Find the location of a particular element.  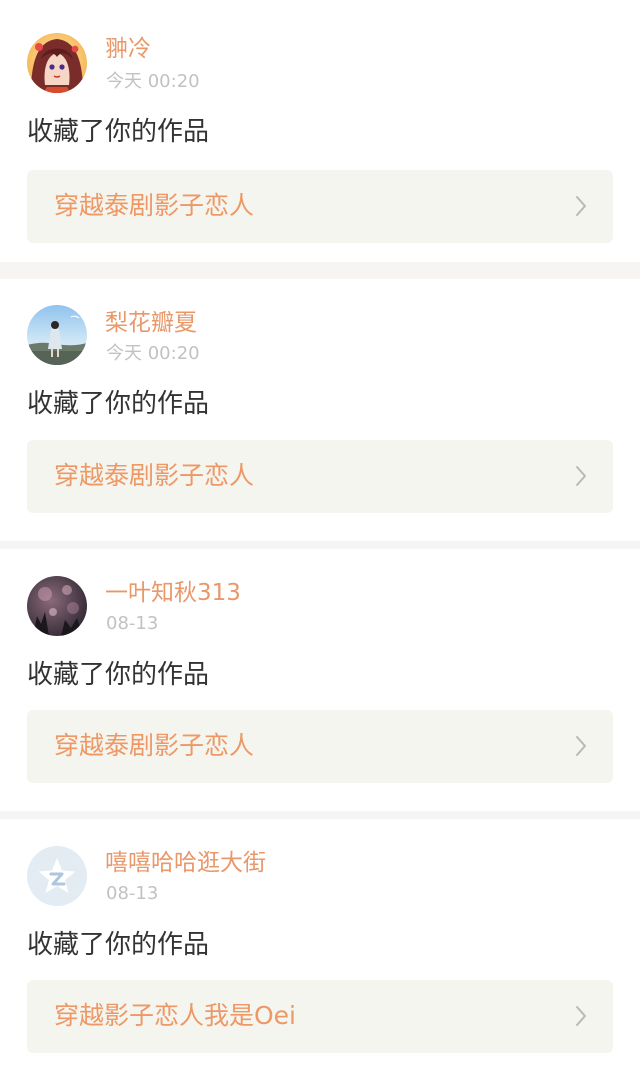

dark-bokeh-avatar-icon is located at coordinates (57, 606).